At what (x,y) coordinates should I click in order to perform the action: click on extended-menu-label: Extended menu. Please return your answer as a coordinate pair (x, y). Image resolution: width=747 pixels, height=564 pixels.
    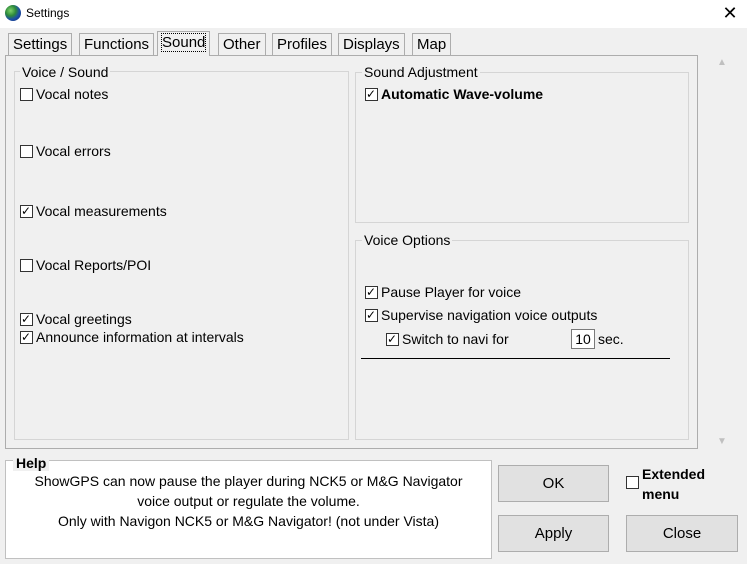
    Looking at the image, I should click on (673, 484).